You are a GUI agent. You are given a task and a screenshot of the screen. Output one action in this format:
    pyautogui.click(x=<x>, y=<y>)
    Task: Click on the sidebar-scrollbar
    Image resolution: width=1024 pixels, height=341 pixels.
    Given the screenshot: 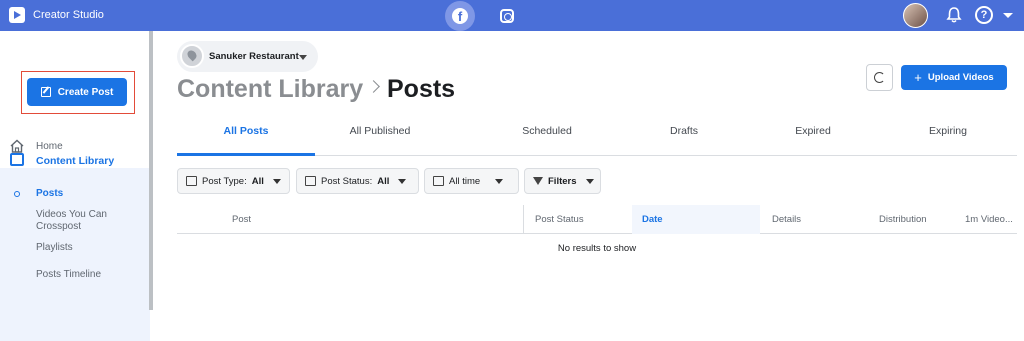 What is the action you would take?
    pyautogui.click(x=151, y=170)
    